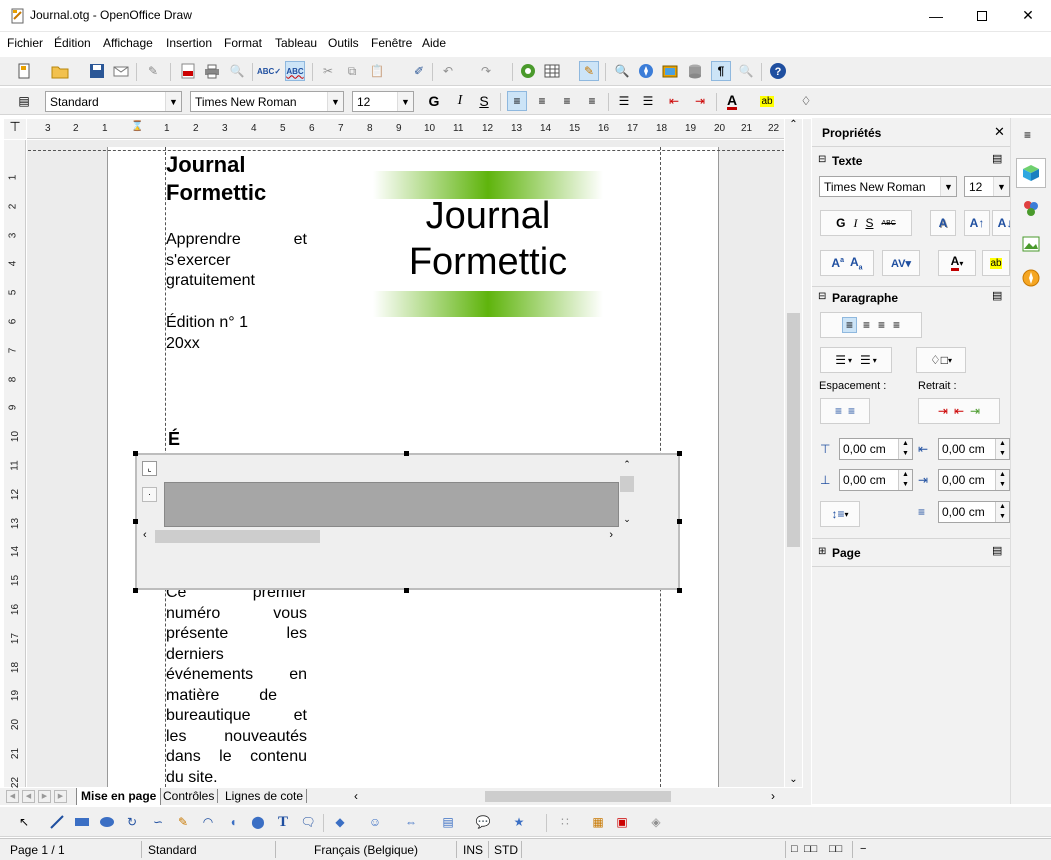 This screenshot has width=1051, height=860. What do you see at coordinates (869, 223) in the screenshot?
I see `underline-icon: S` at bounding box center [869, 223].